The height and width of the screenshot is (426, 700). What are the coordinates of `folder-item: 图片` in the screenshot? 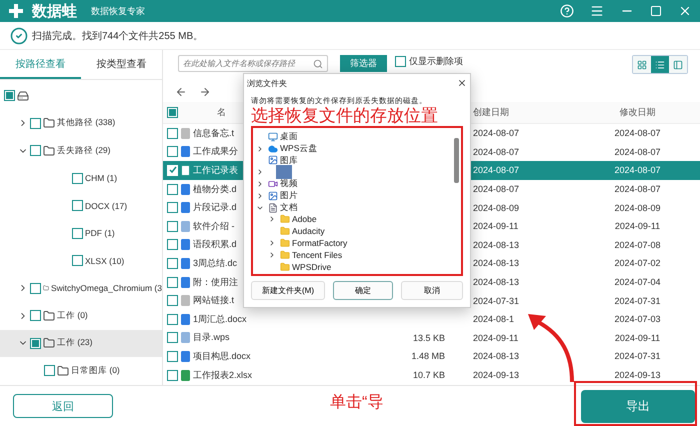 It's located at (289, 196).